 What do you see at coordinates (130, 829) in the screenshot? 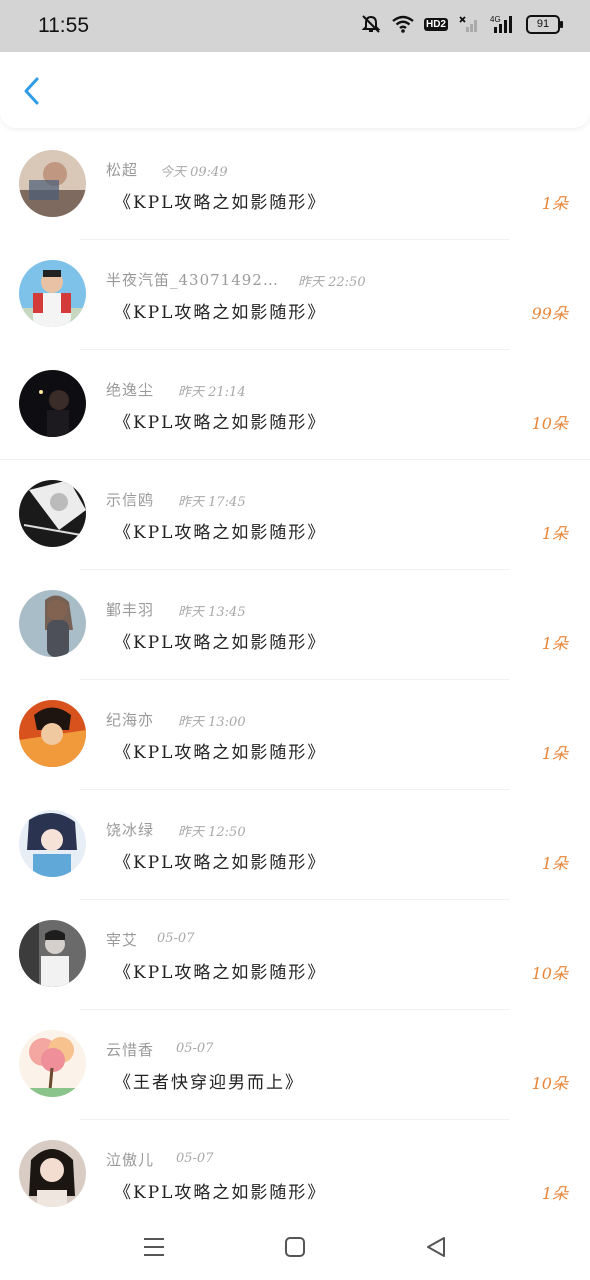
I see `user-name: 饶冰绿` at bounding box center [130, 829].